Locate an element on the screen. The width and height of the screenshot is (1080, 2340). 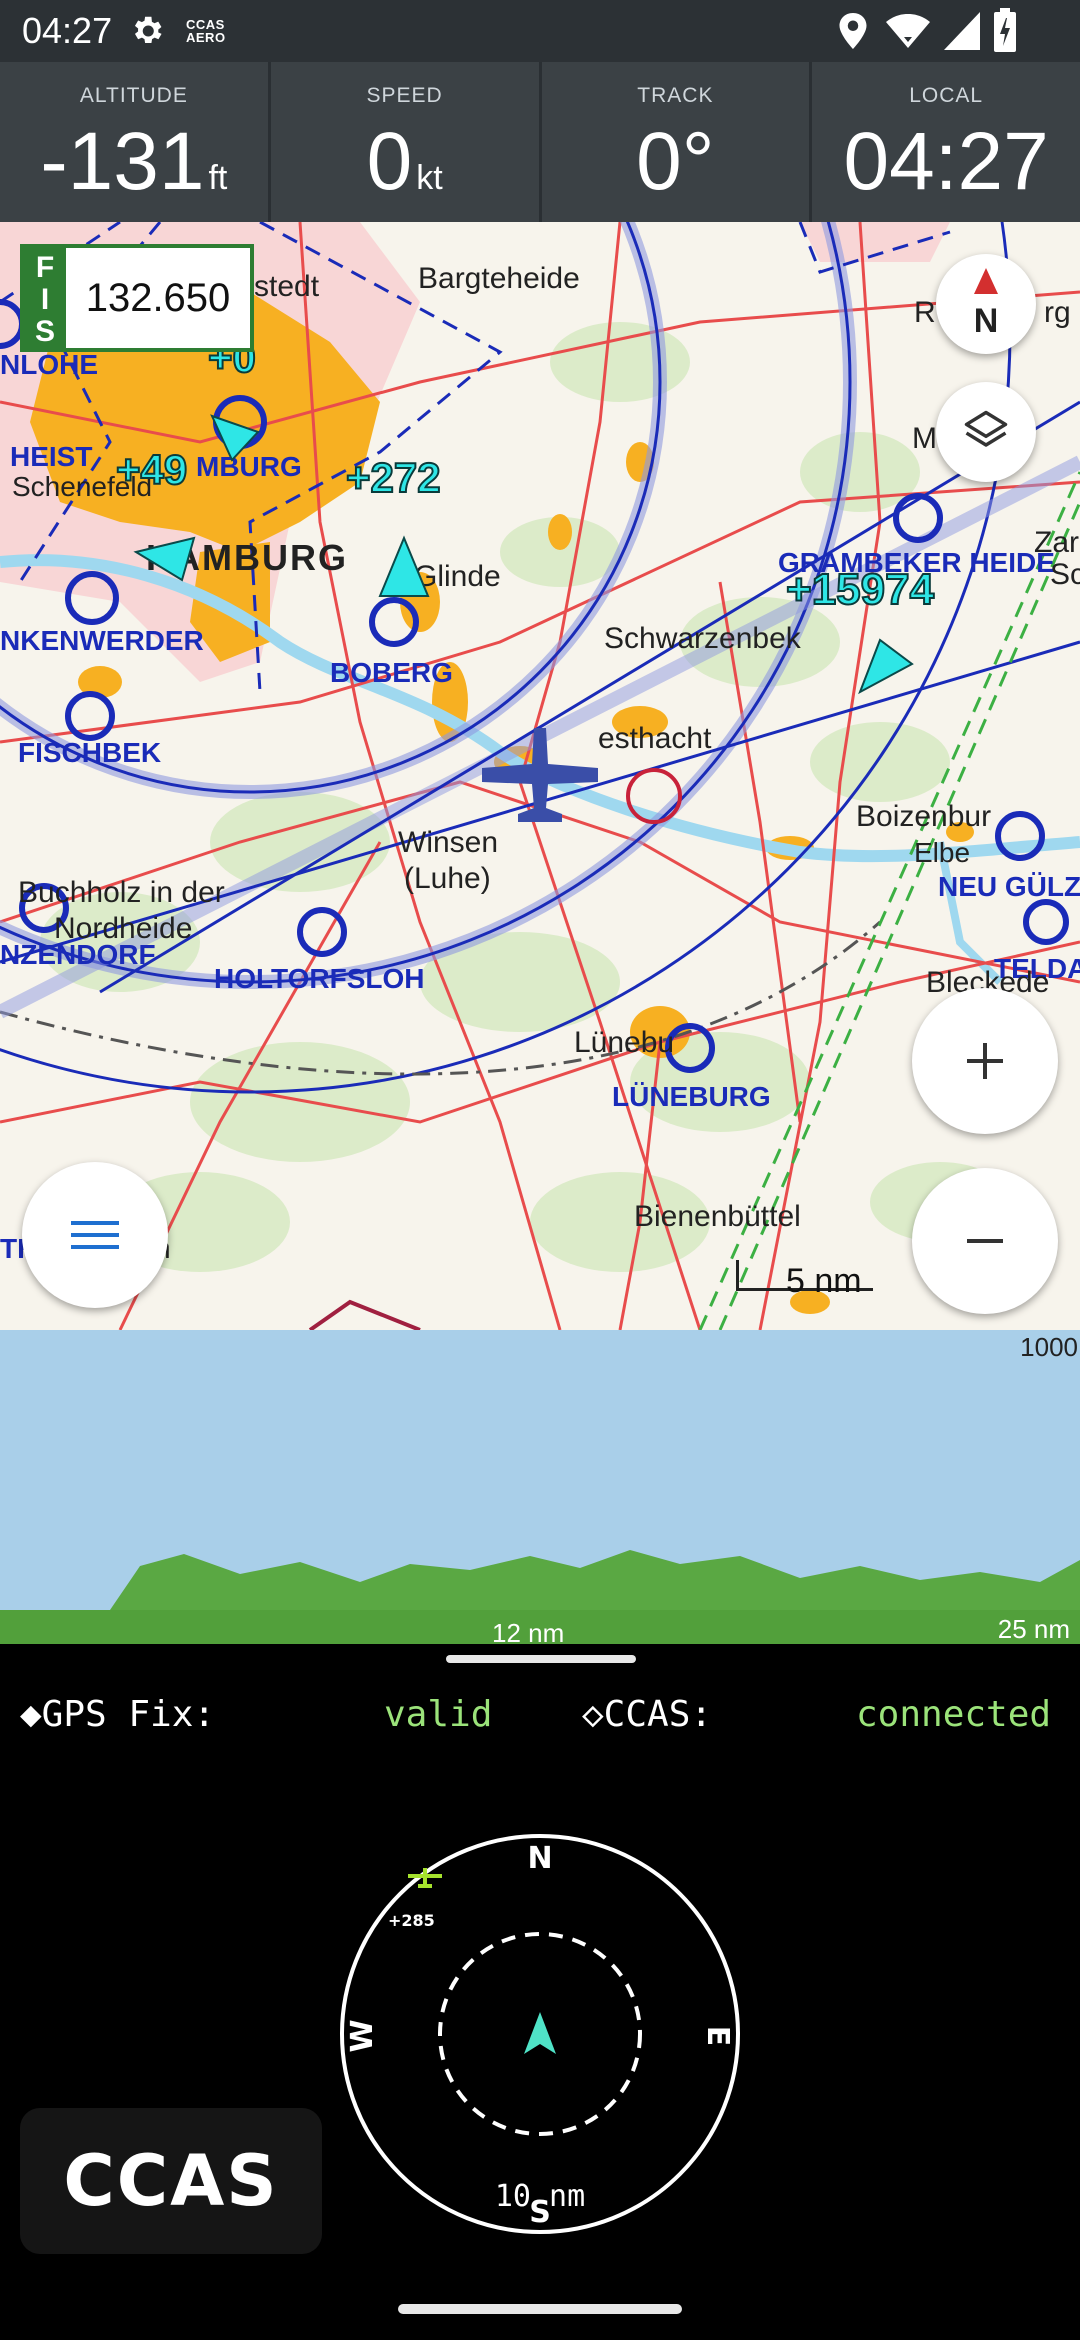
speed-value-container: 0 kt is located at coordinates (405, 170).